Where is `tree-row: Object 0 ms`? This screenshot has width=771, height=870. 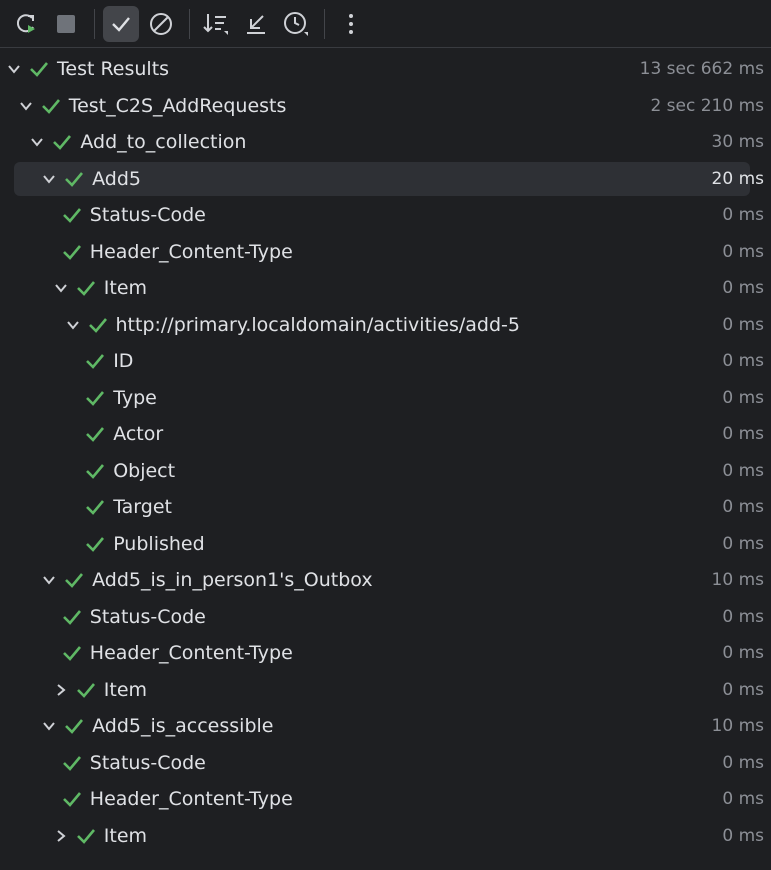
tree-row: Object 0 ms is located at coordinates (385, 471).